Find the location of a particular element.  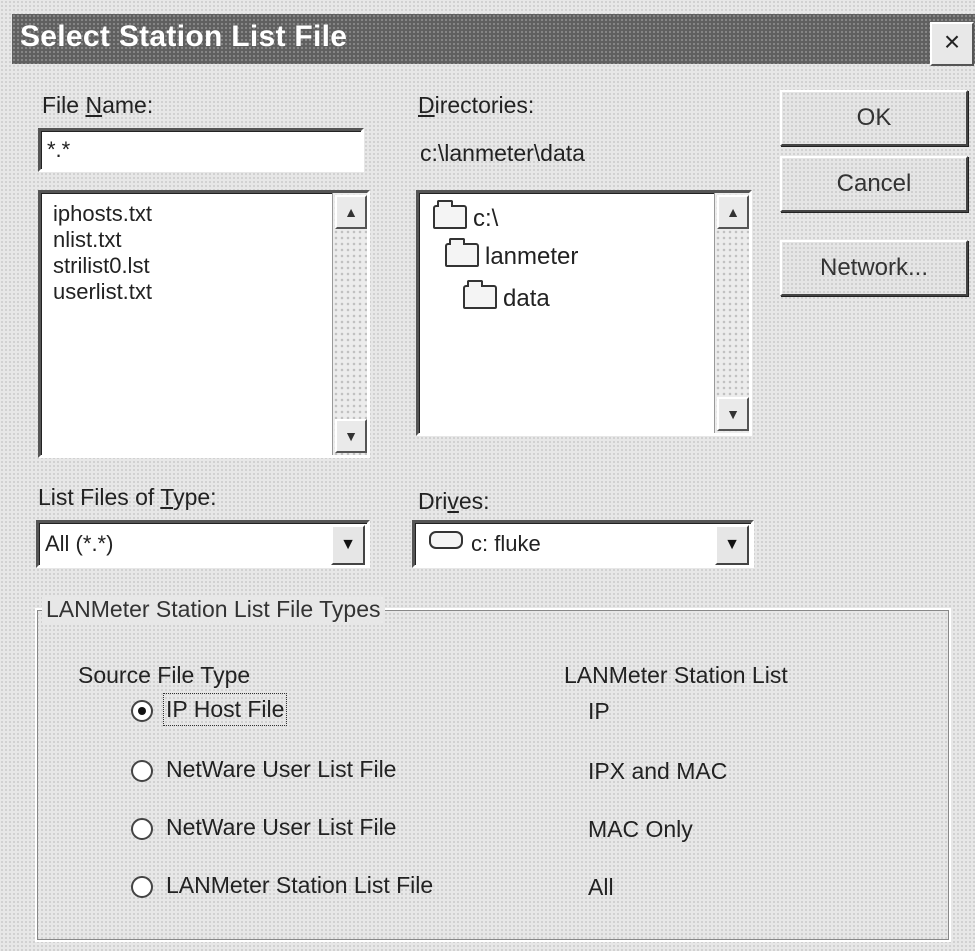

file-type-value: All (*.*) is located at coordinates (79, 543).